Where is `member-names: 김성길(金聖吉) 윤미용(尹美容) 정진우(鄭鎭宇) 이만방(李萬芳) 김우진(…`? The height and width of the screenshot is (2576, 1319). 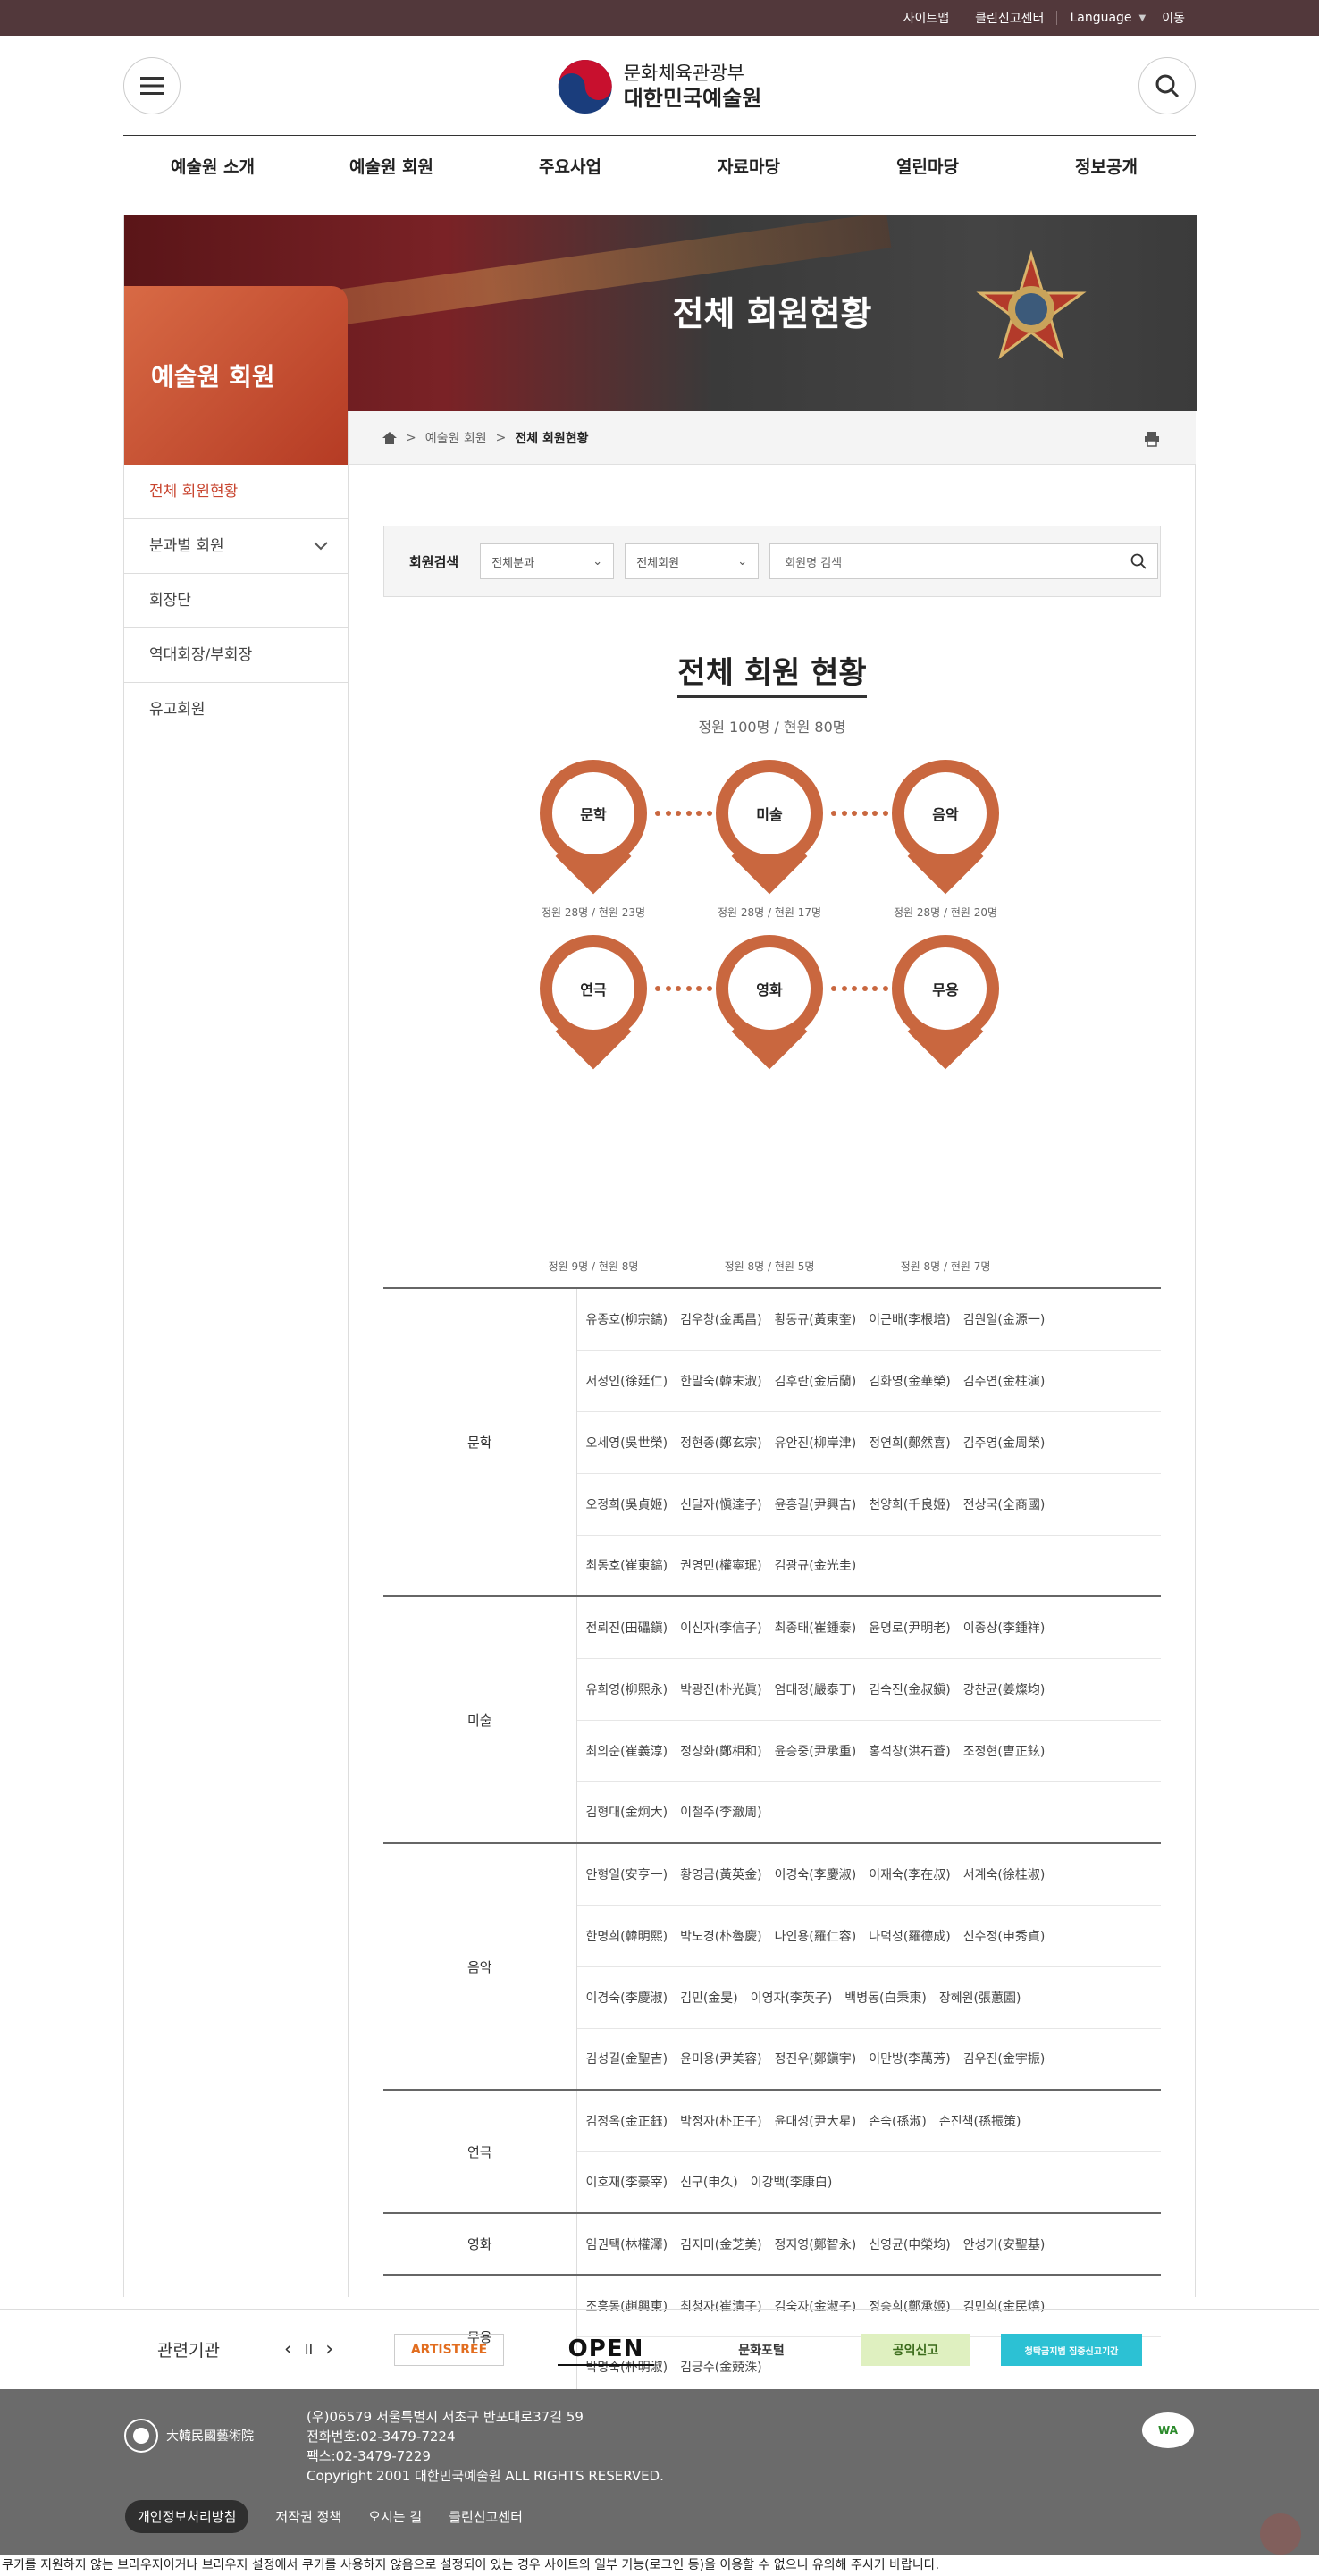
member-names: 김성길(金聖吉) 윤미용(尹美容) 정진우(鄭鎭宇) 이만방(李萬芳) 김우진(… is located at coordinates (815, 2060).